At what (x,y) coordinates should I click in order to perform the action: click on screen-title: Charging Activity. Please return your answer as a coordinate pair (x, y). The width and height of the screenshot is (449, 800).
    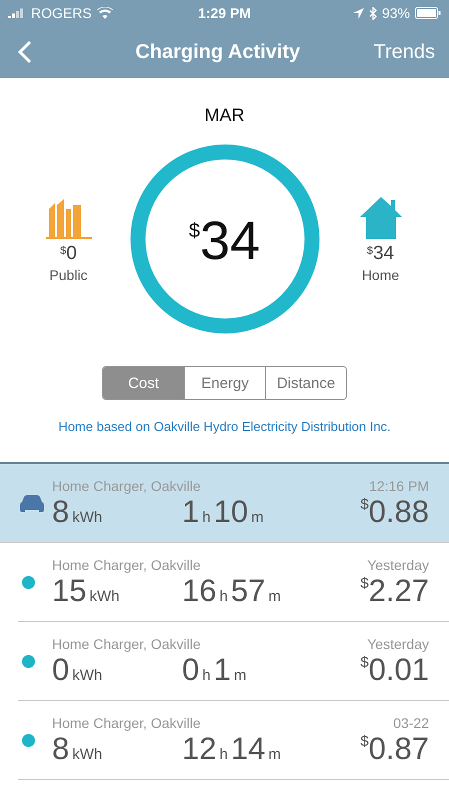
    Looking at the image, I should click on (218, 52).